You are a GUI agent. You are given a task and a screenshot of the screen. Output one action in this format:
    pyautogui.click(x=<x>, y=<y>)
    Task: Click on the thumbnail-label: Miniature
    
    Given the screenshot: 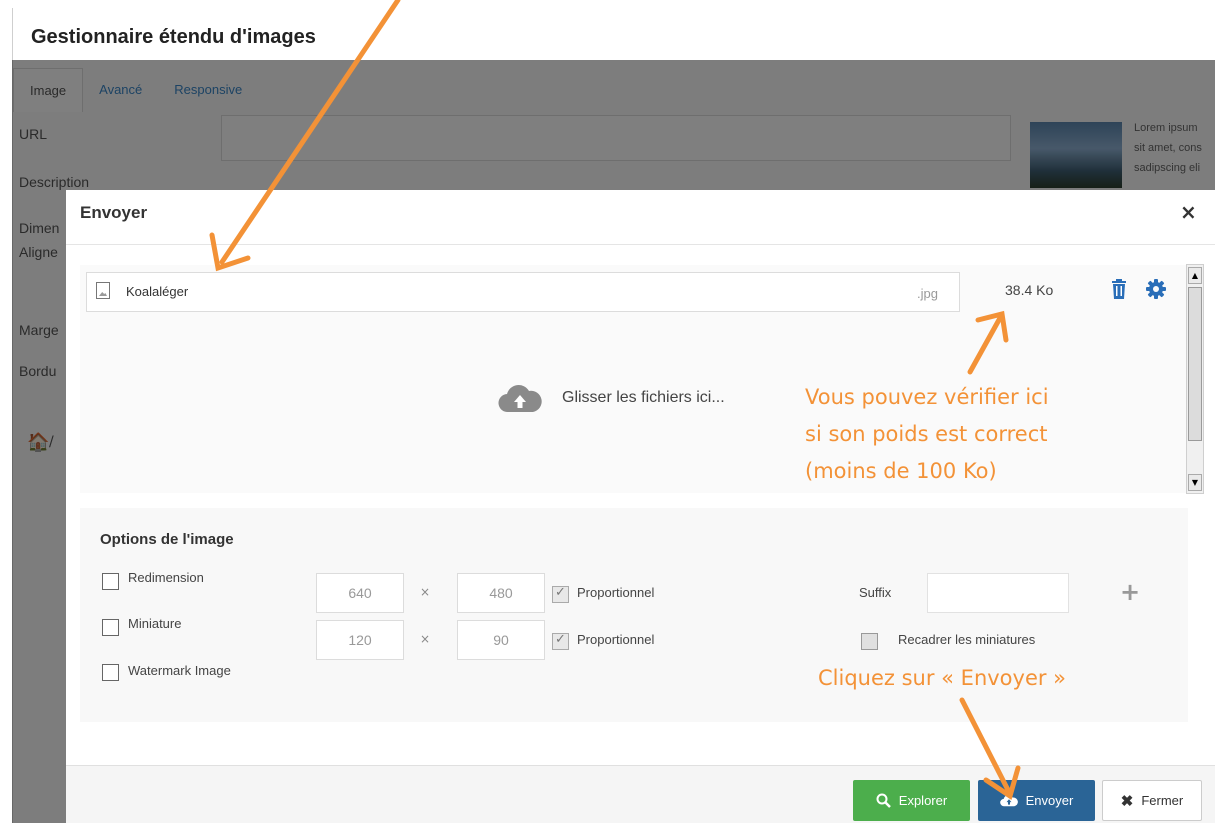 What is the action you would take?
    pyautogui.click(x=155, y=623)
    